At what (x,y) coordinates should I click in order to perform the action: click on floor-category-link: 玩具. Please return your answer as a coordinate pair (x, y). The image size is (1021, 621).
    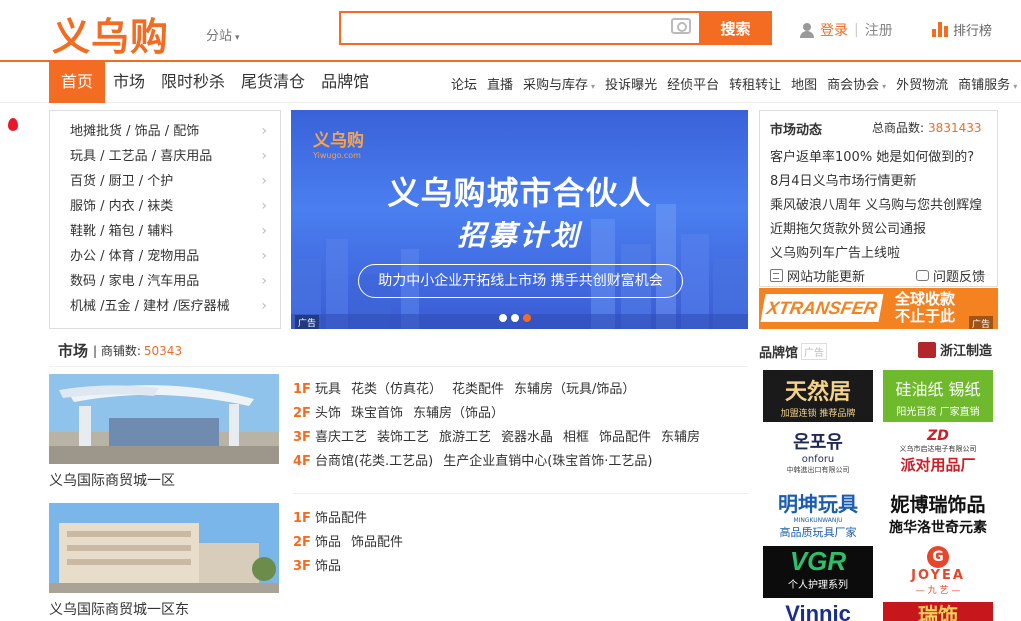
    Looking at the image, I should click on (328, 389).